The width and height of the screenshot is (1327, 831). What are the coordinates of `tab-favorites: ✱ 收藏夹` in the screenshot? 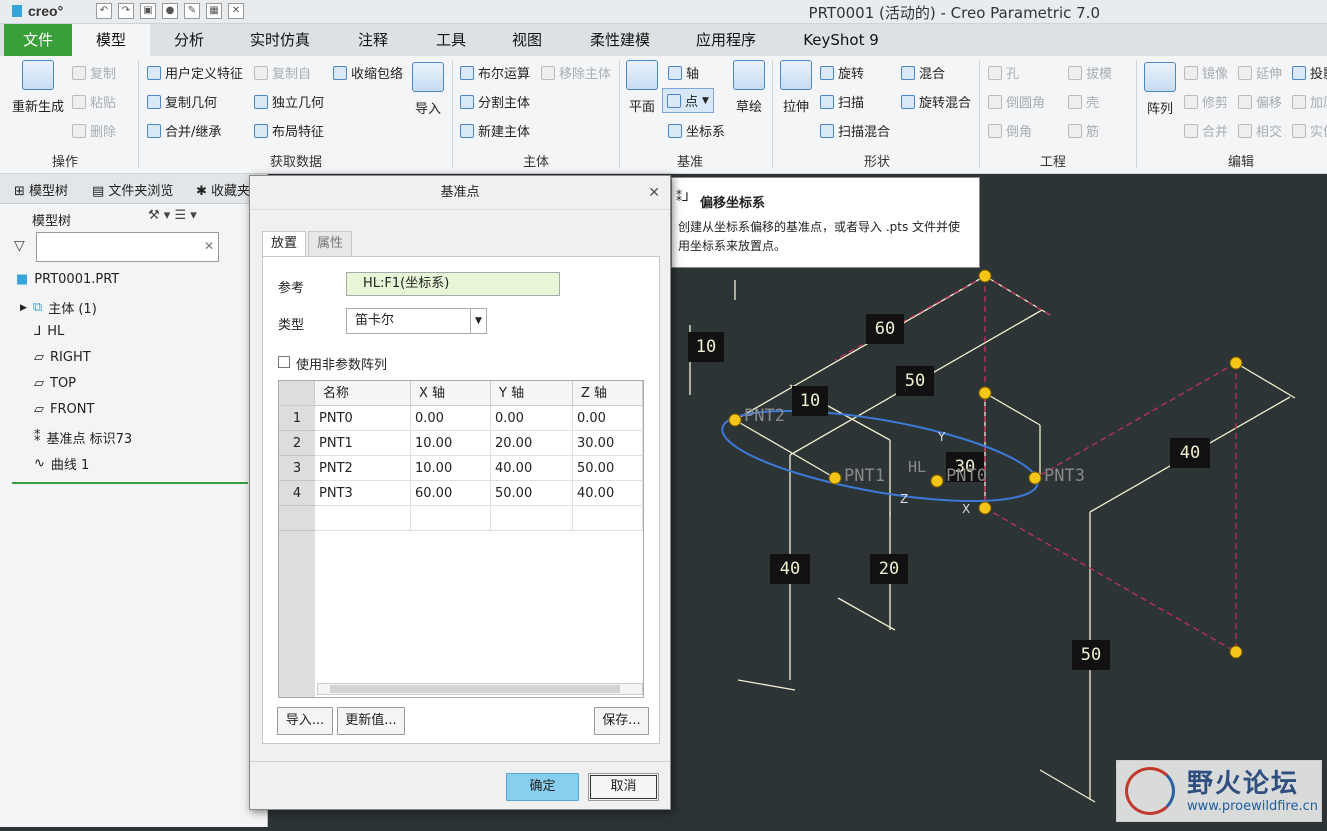 It's located at (223, 189).